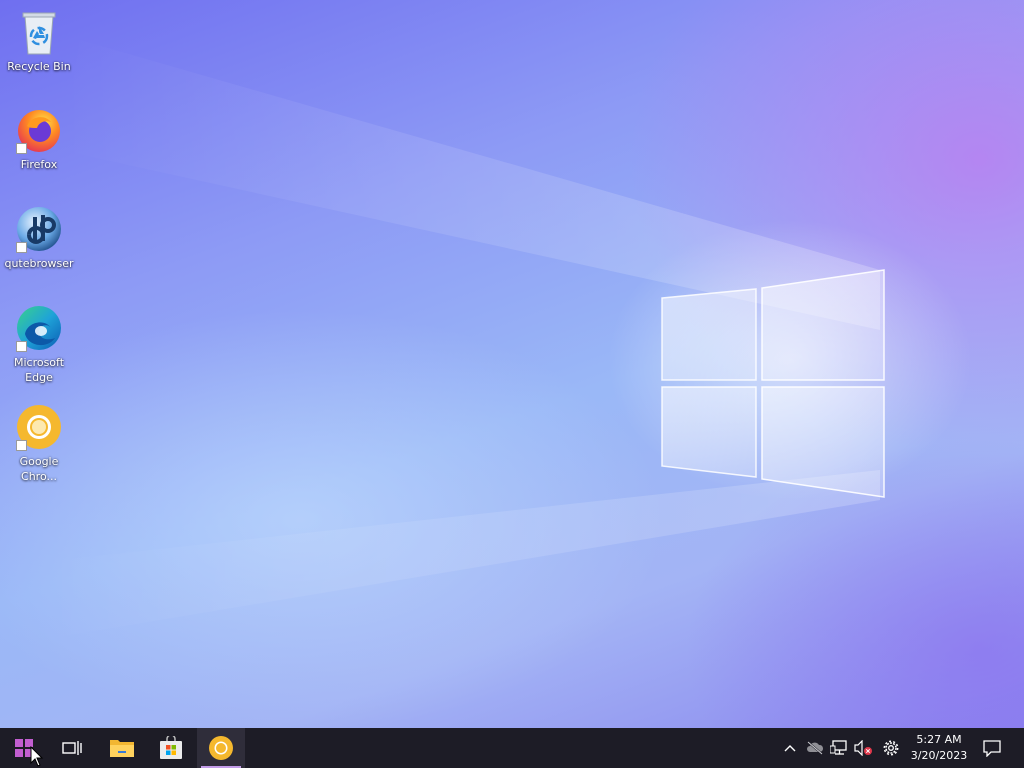 The width and height of the screenshot is (1024, 768). I want to click on clock-time: 5:27 AM, so click(939, 739).